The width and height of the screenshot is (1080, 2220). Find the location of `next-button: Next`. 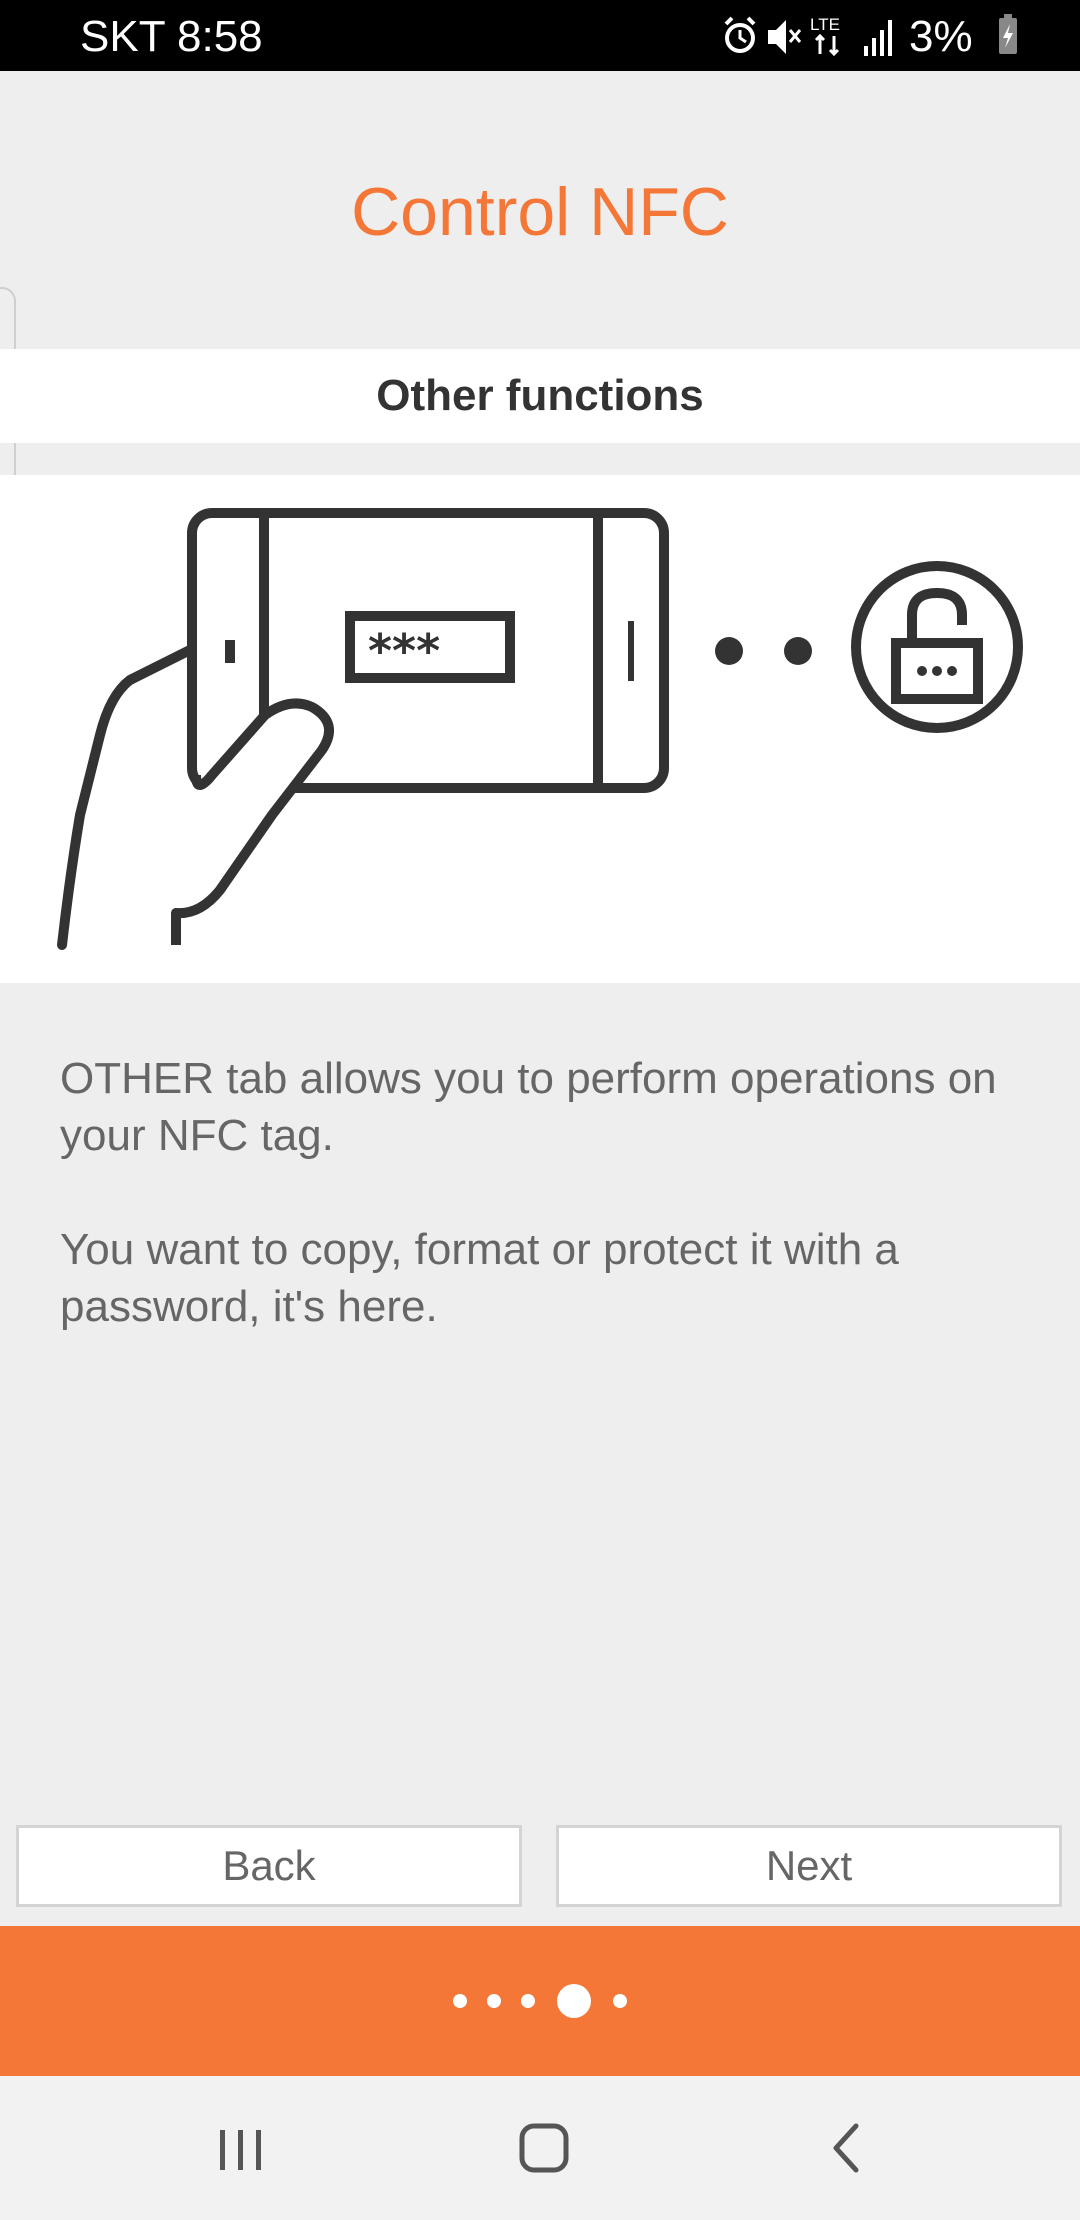

next-button: Next is located at coordinates (809, 1866).